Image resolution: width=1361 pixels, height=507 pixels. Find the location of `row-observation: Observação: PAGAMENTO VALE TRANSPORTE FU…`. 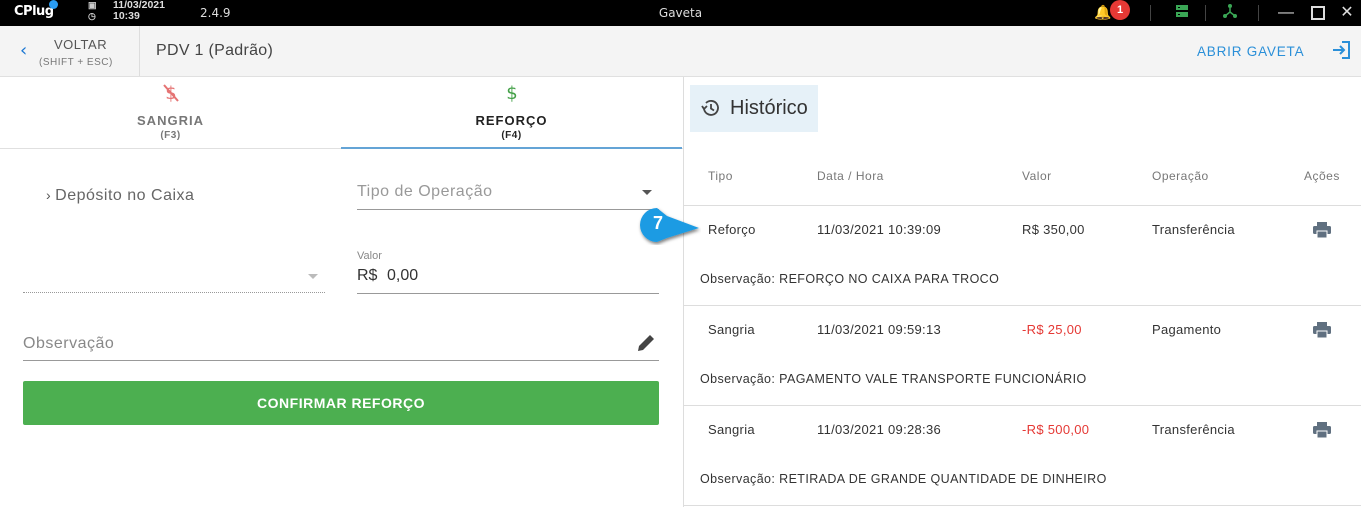

row-observation: Observação: PAGAMENTO VALE TRANSPORTE FU… is located at coordinates (893, 379).